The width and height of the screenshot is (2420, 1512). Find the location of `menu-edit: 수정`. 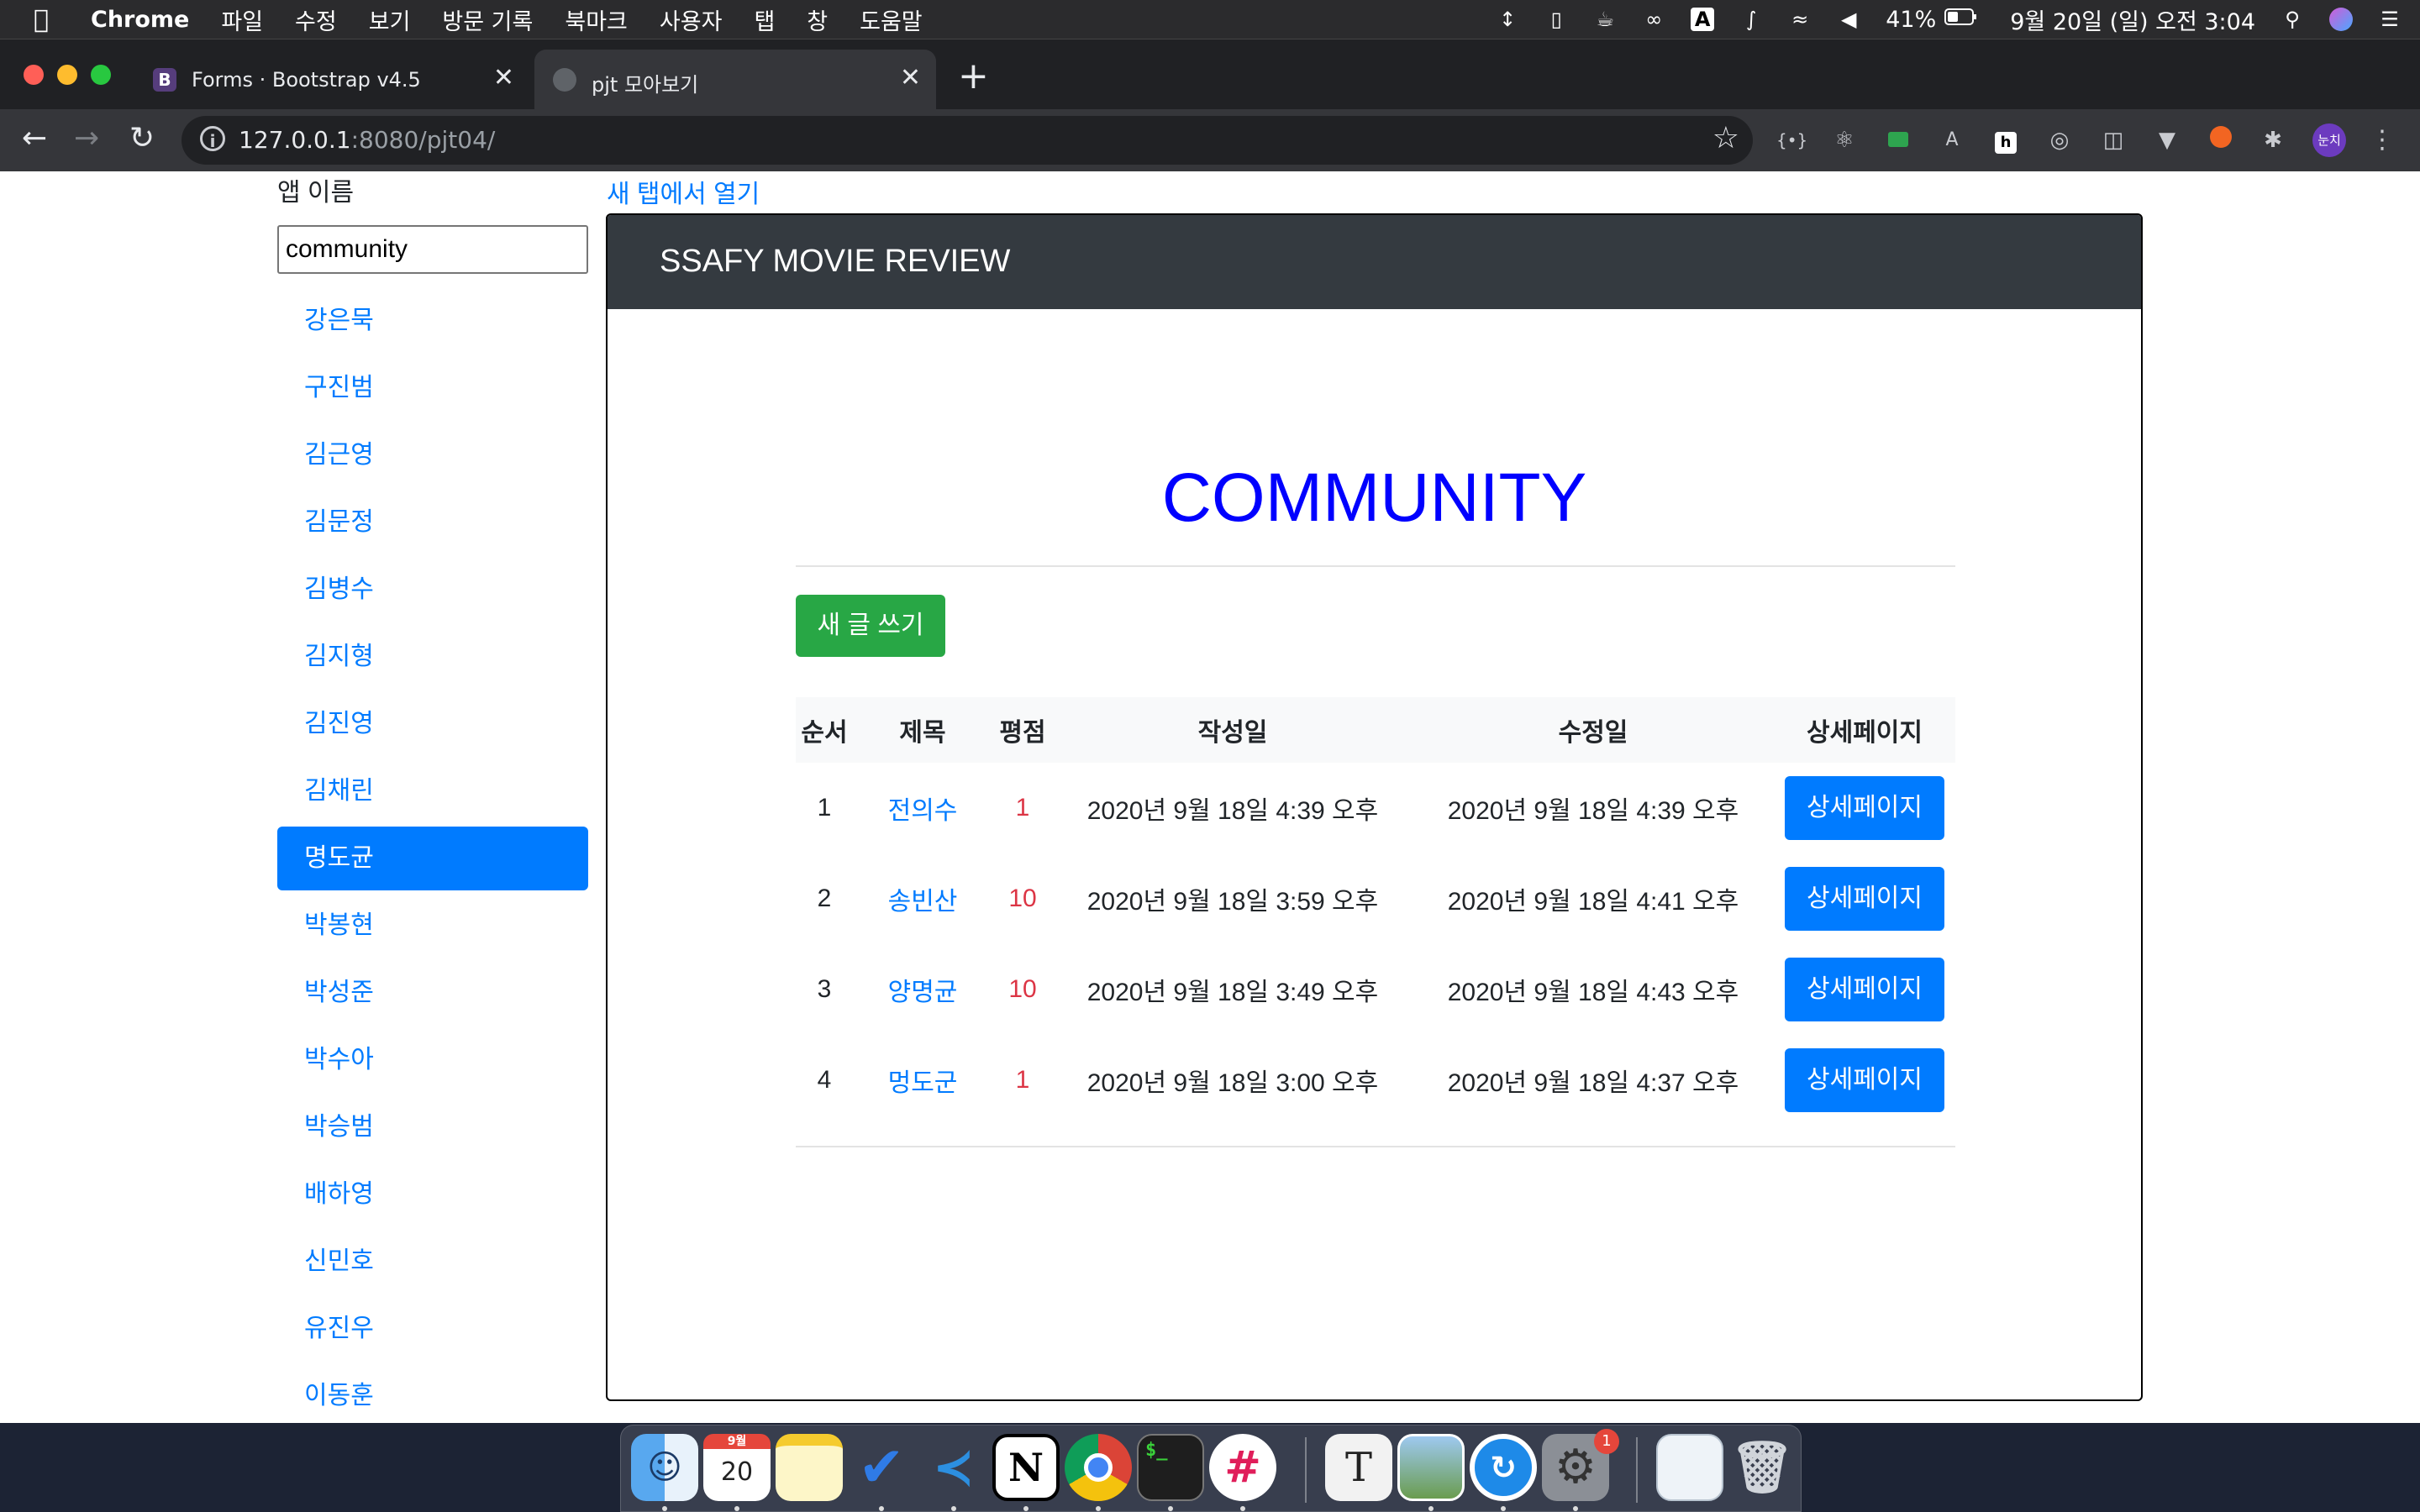

menu-edit: 수정 is located at coordinates (316, 19).